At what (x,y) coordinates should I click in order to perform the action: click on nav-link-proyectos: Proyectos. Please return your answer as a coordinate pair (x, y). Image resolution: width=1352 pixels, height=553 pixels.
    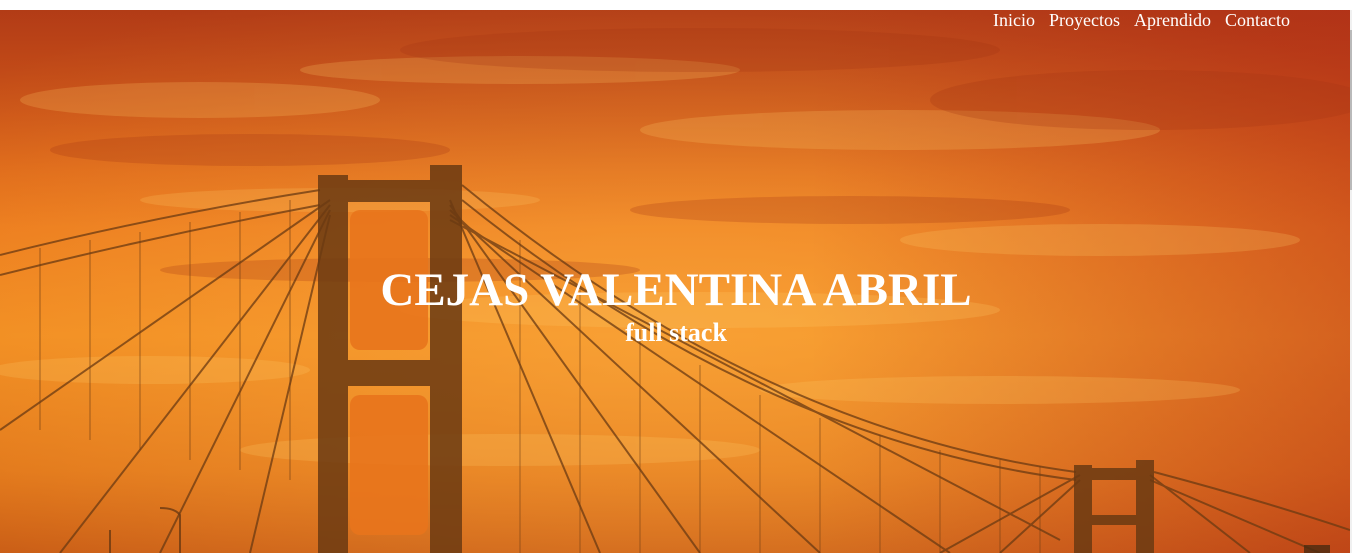
    Looking at the image, I should click on (1084, 20).